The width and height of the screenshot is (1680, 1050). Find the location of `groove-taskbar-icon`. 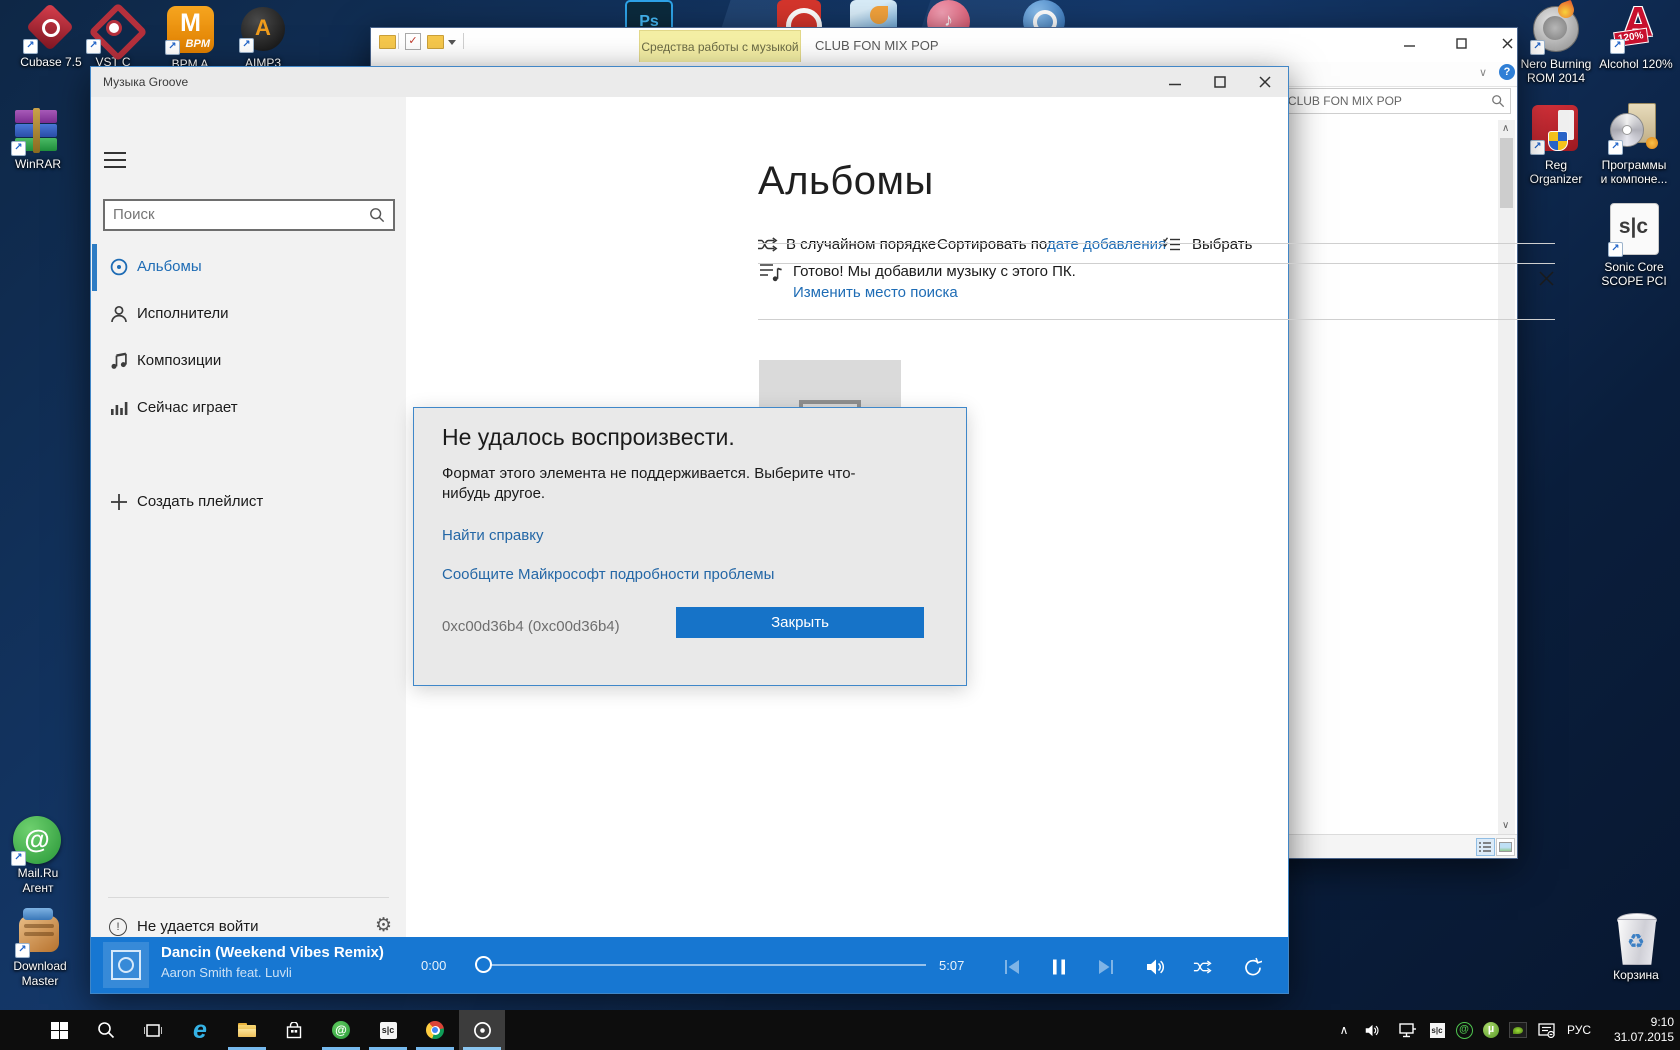

groove-taskbar-icon is located at coordinates (482, 1030).